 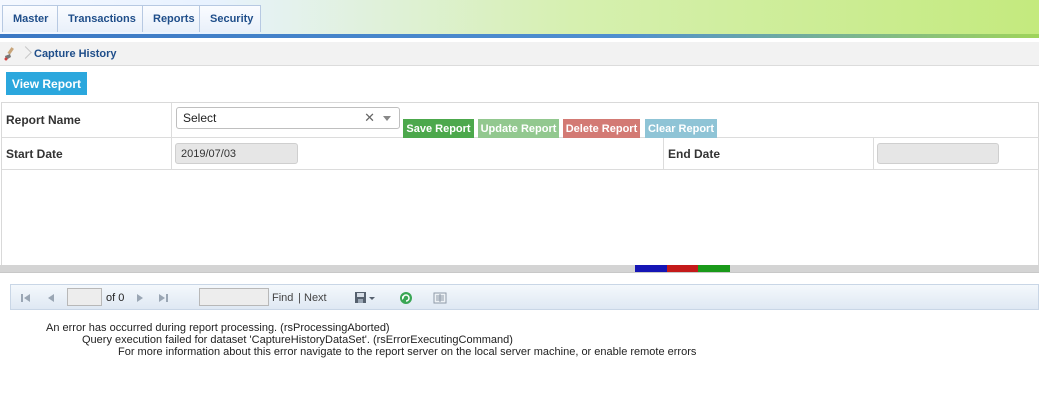 I want to click on save-report-button: Save Report, so click(x=438, y=128).